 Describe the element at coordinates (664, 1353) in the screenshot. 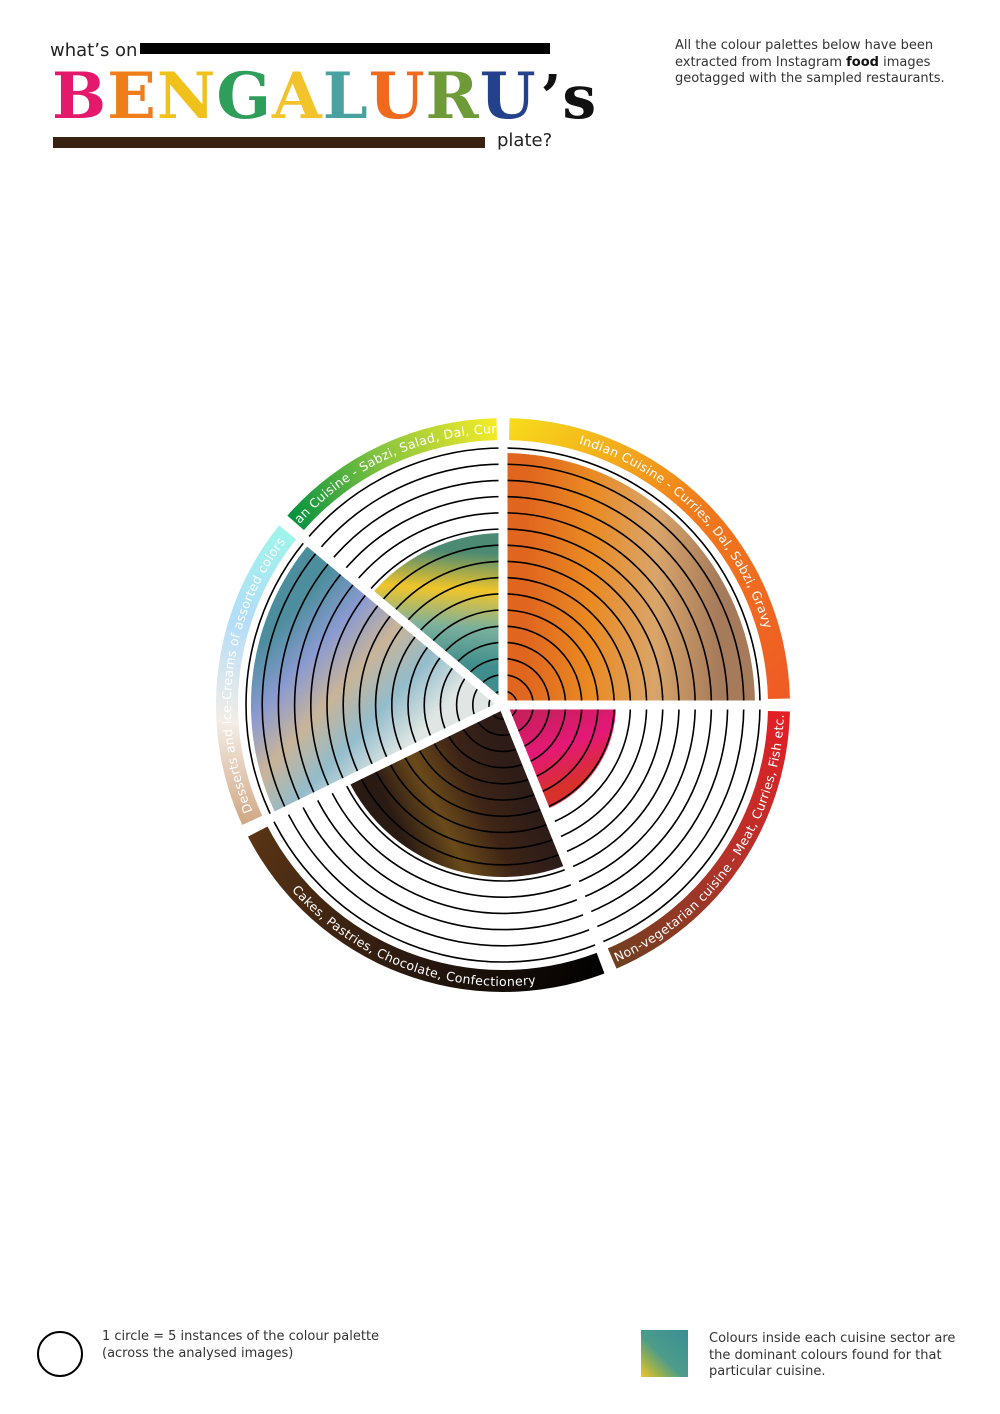

I see `legend-colour-swatch` at that location.